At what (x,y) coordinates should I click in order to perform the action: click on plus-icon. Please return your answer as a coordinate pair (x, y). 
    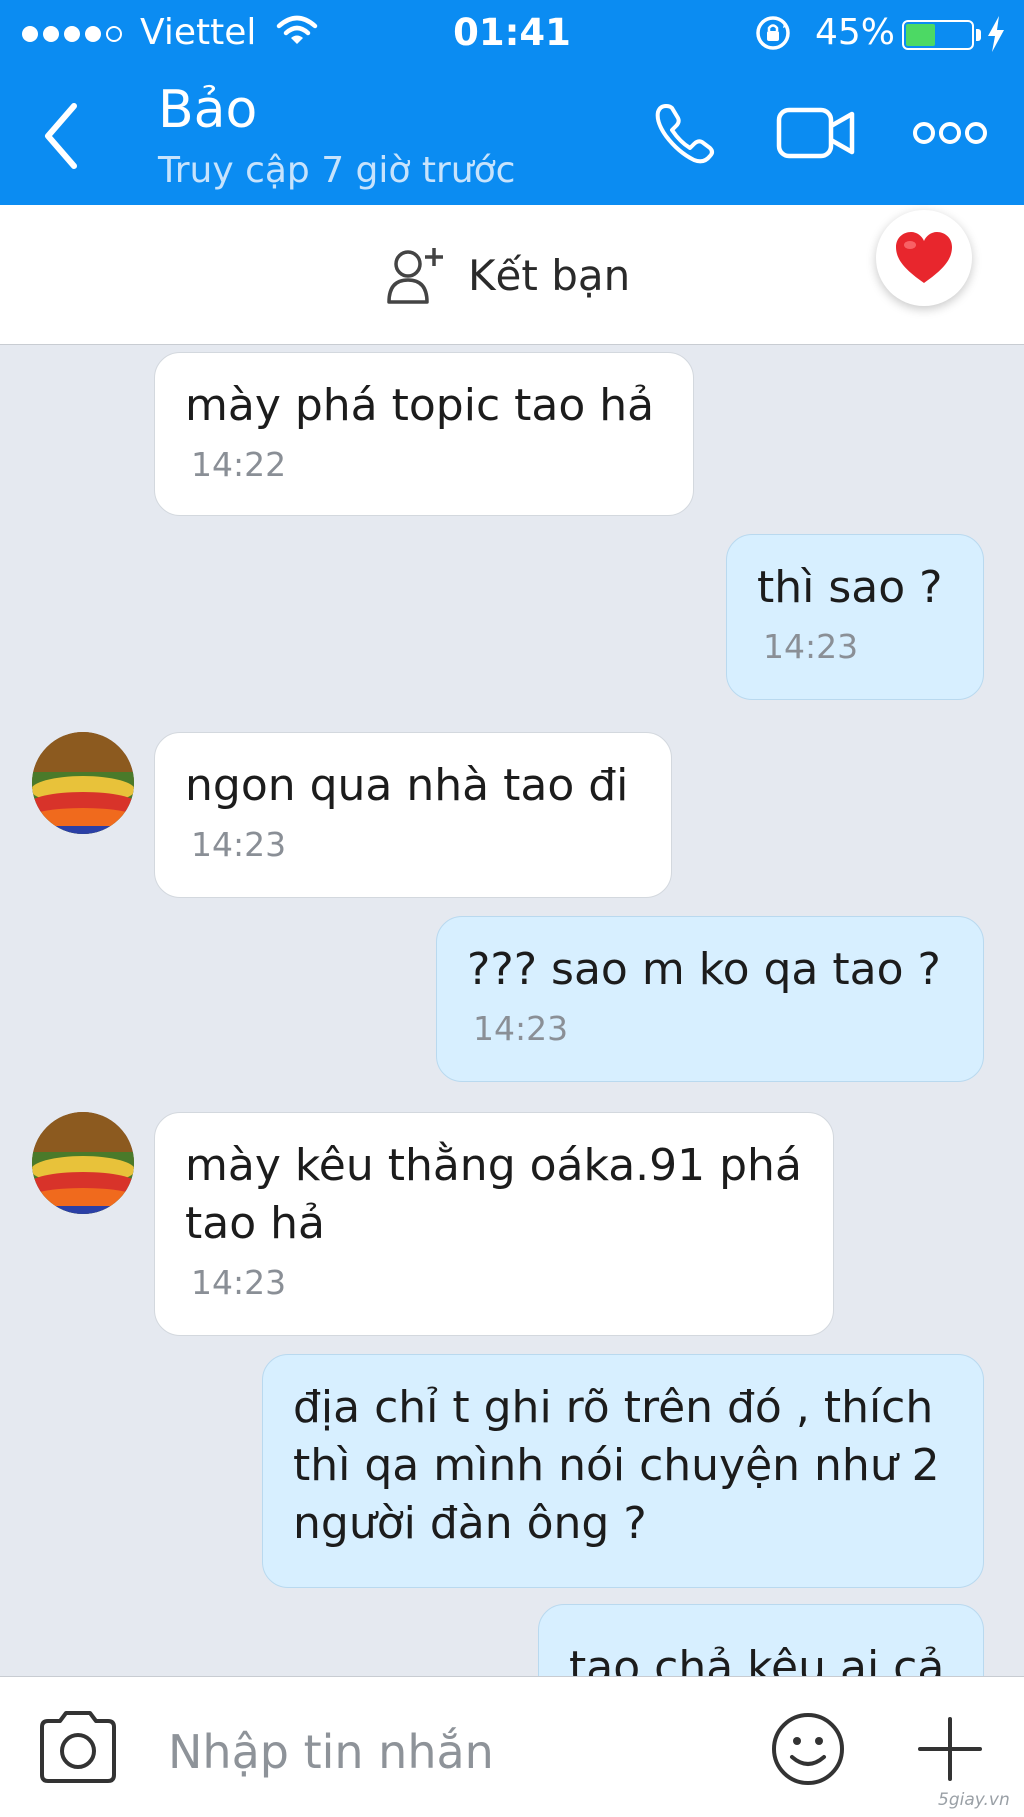
    Looking at the image, I should click on (950, 1749).